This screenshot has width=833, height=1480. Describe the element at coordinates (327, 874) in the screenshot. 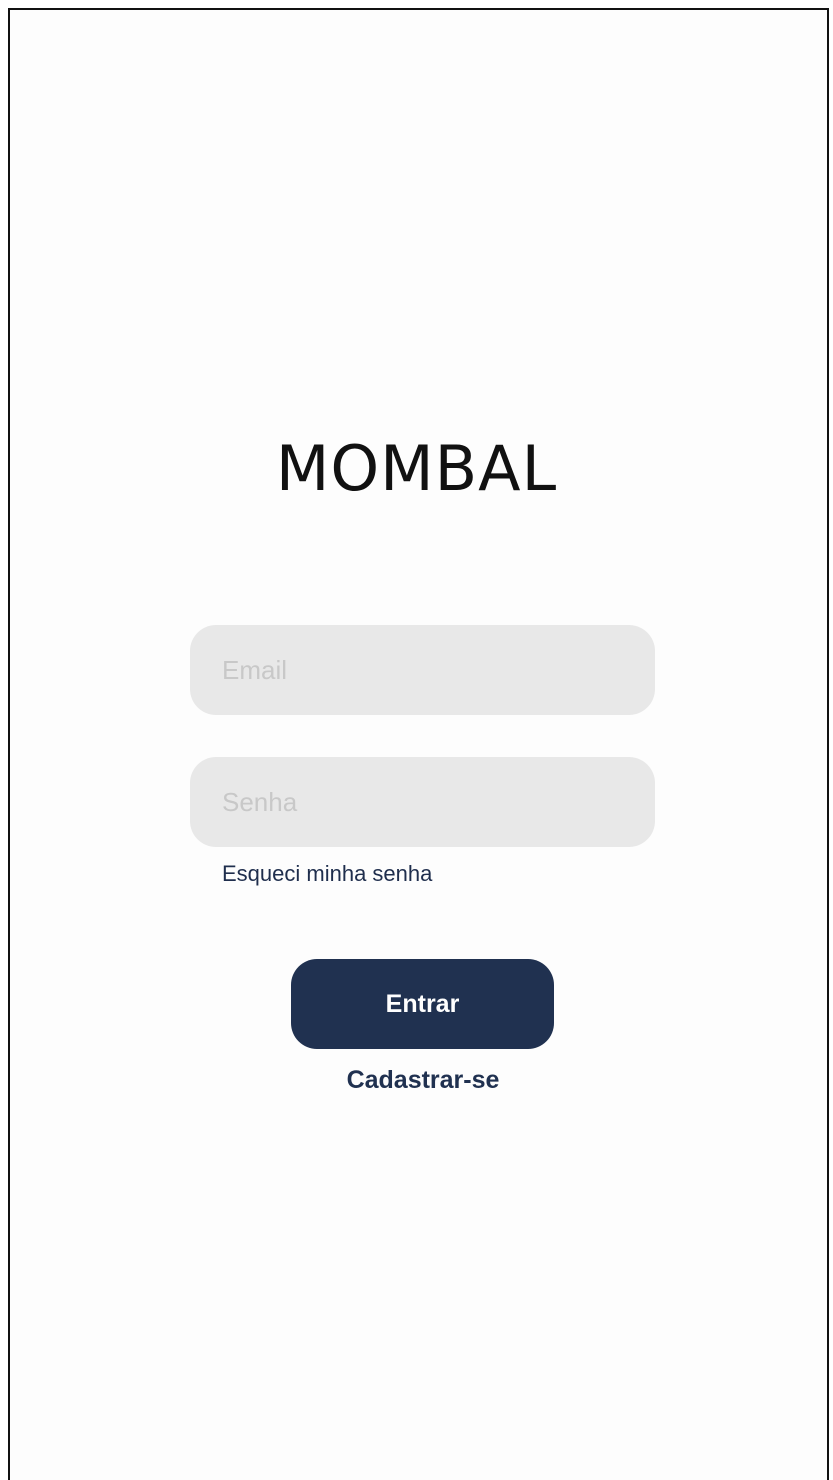

I see `forgot-password-link: Esqueci minha senha` at that location.